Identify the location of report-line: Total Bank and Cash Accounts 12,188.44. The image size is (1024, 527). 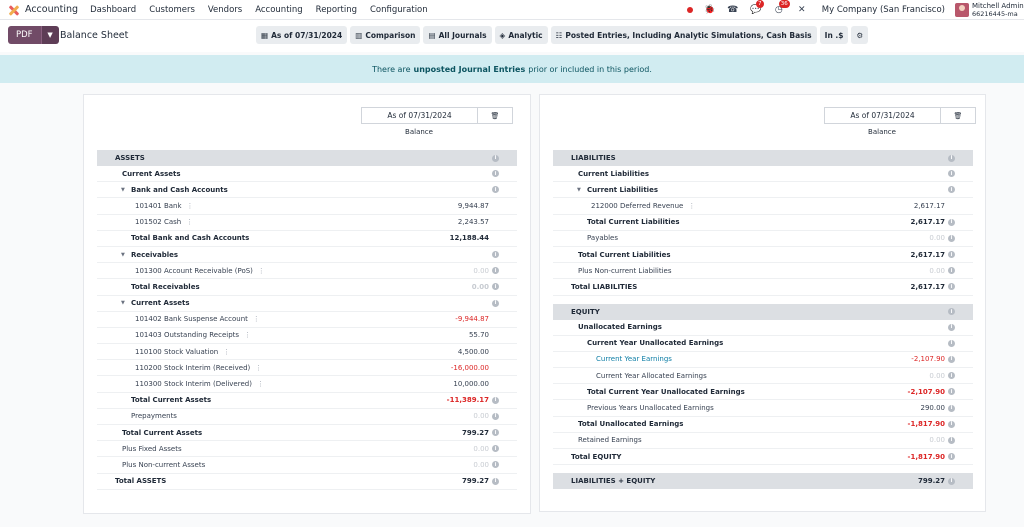
(307, 239).